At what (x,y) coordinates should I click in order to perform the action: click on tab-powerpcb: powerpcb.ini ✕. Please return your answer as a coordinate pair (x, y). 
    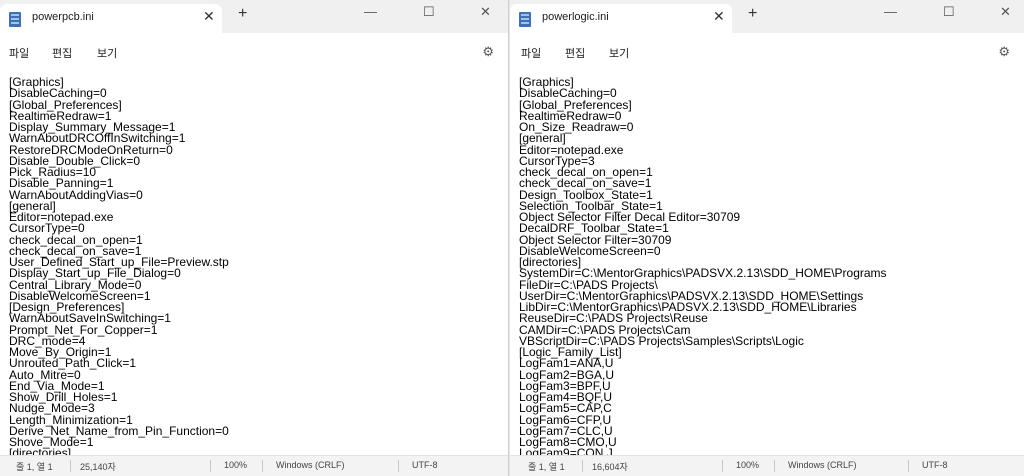
    Looking at the image, I should click on (111, 18).